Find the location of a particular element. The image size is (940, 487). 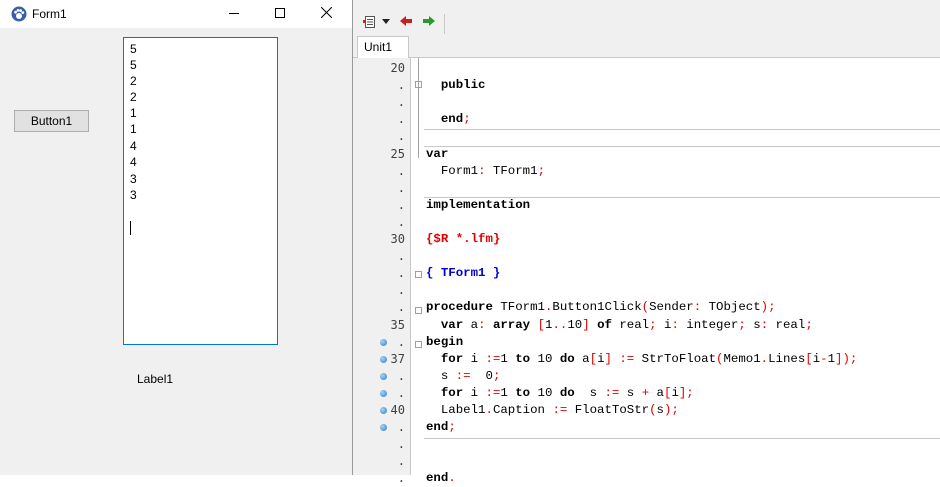

maximize-icon is located at coordinates (280, 14).